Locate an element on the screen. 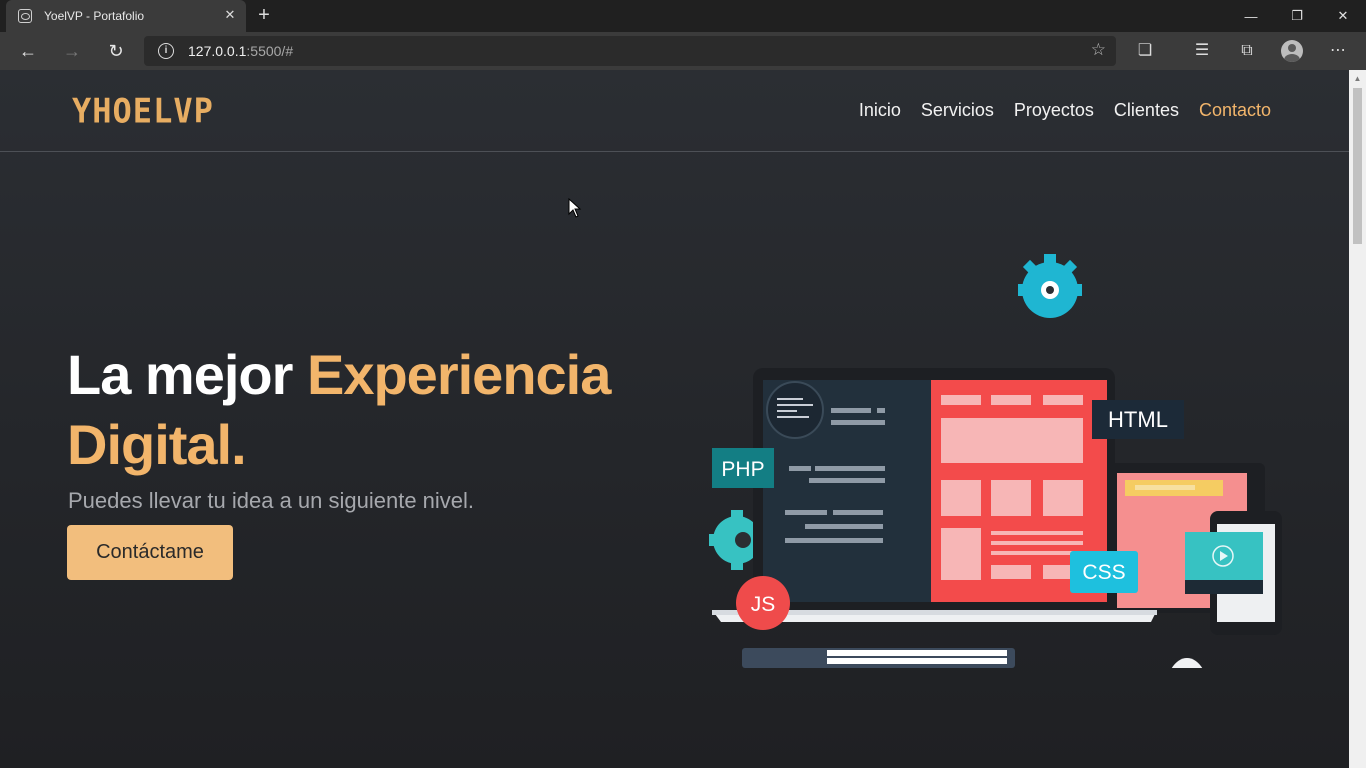 The height and width of the screenshot is (768, 1366). php-badge-label: PHP is located at coordinates (742, 469).